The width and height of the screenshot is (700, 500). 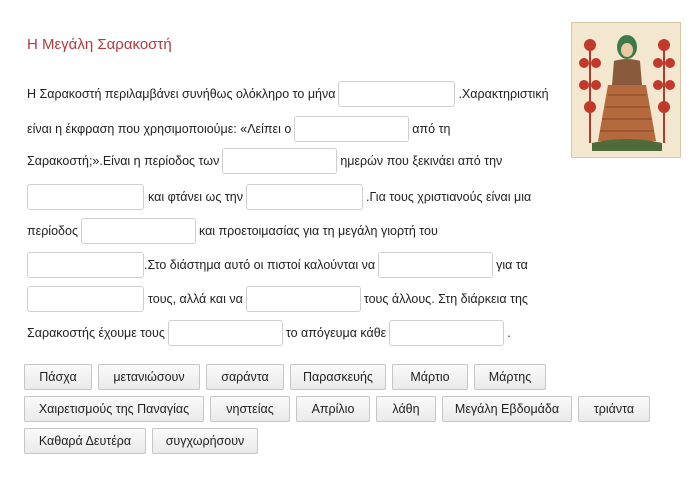 I want to click on option-chip: σαράντα, so click(x=245, y=377).